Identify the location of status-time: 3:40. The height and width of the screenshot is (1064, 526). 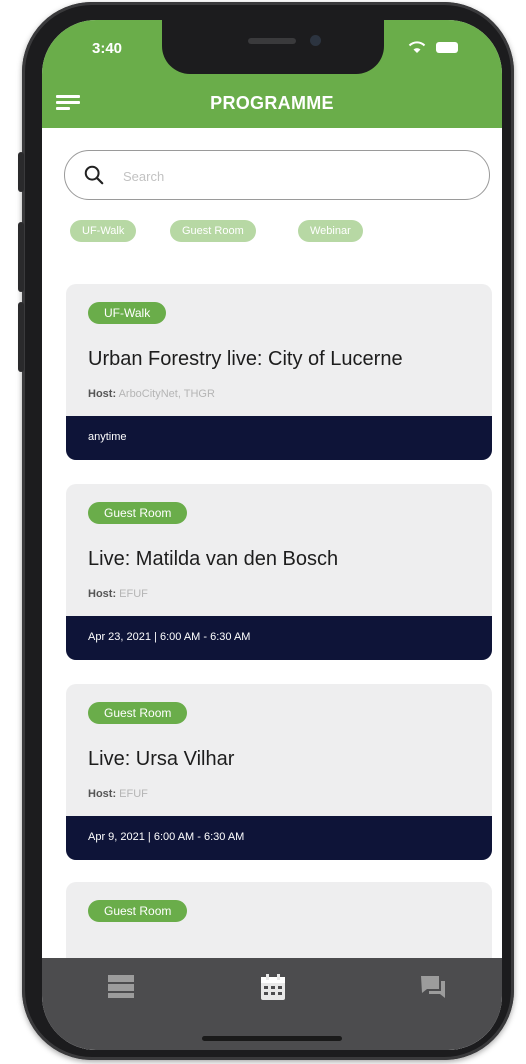
(107, 48).